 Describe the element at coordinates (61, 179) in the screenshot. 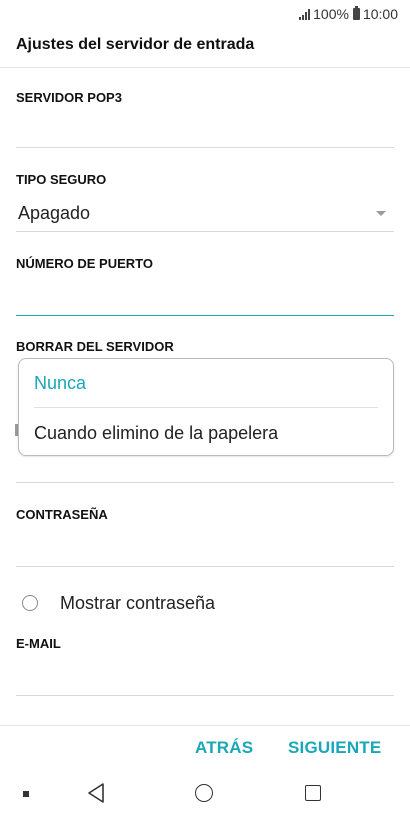

I see `secure-type-label: TIPO SEGURO` at that location.